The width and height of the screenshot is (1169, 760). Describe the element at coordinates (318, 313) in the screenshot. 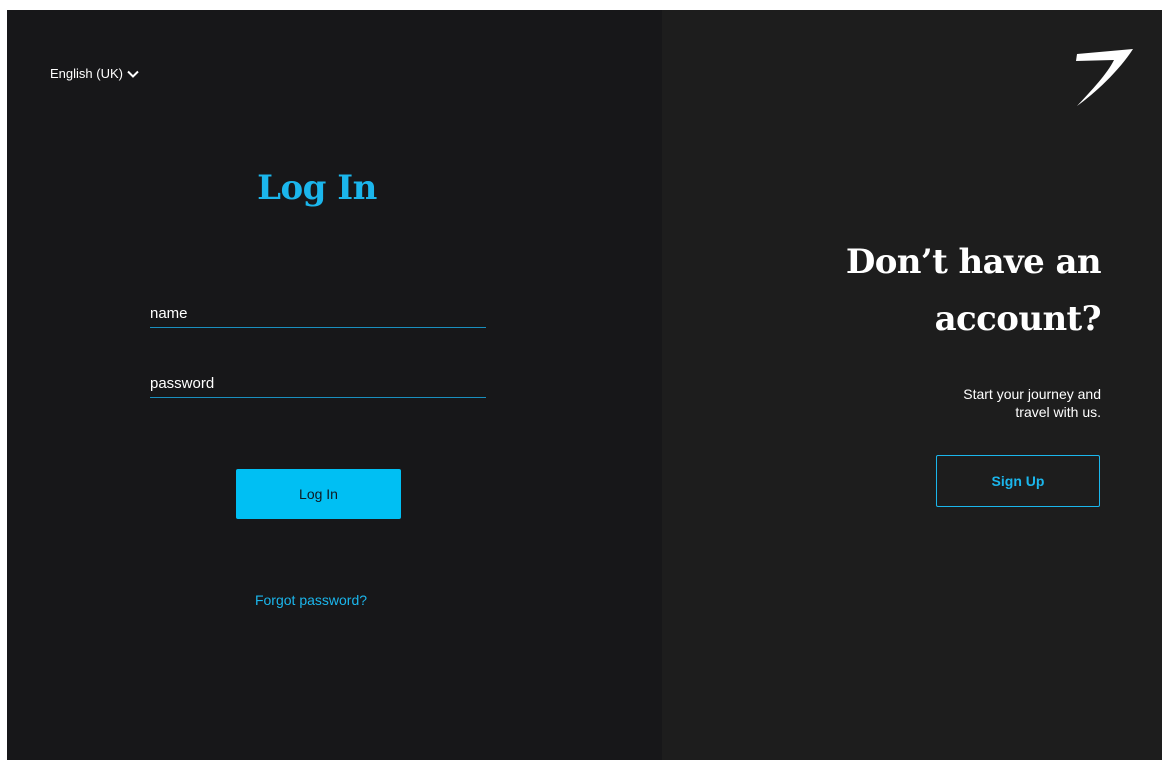

I see `name-input` at that location.